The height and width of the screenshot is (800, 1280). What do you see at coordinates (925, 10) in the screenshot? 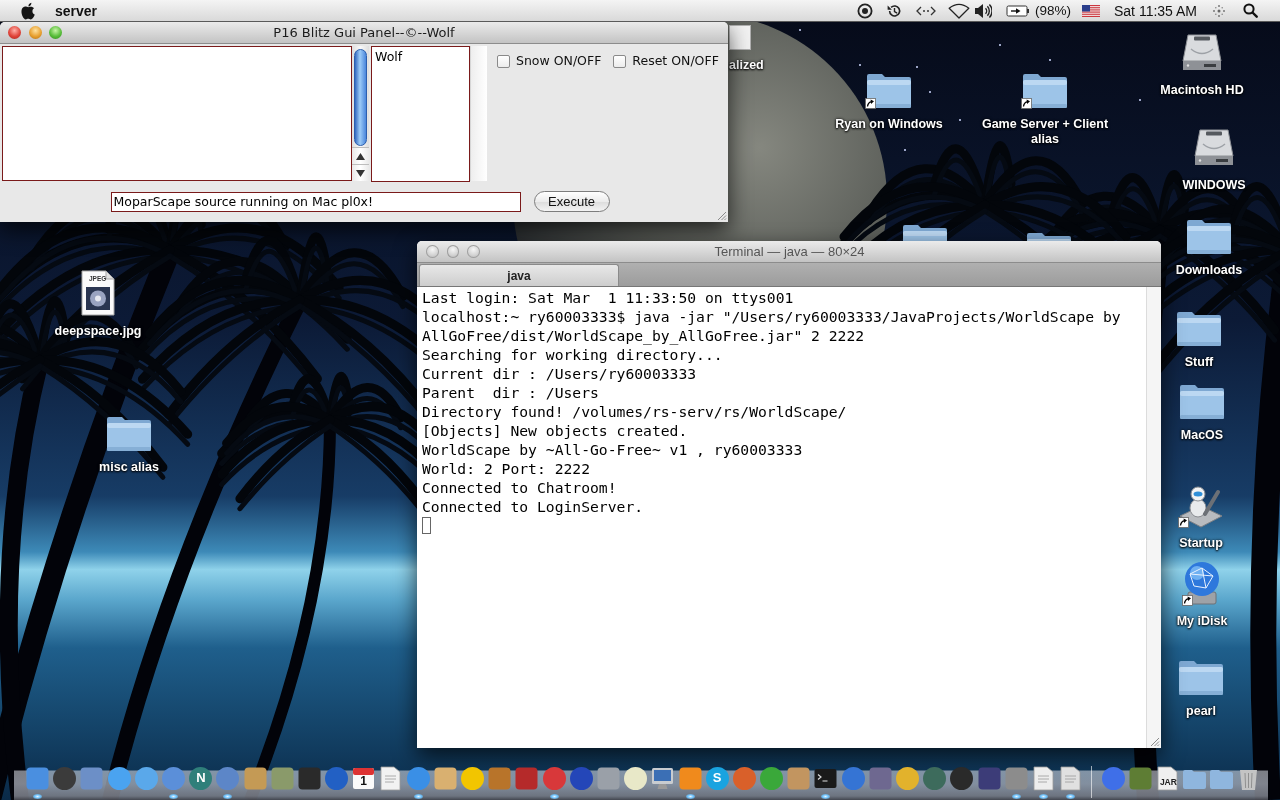
I see `angle-brackets-icon` at bounding box center [925, 10].